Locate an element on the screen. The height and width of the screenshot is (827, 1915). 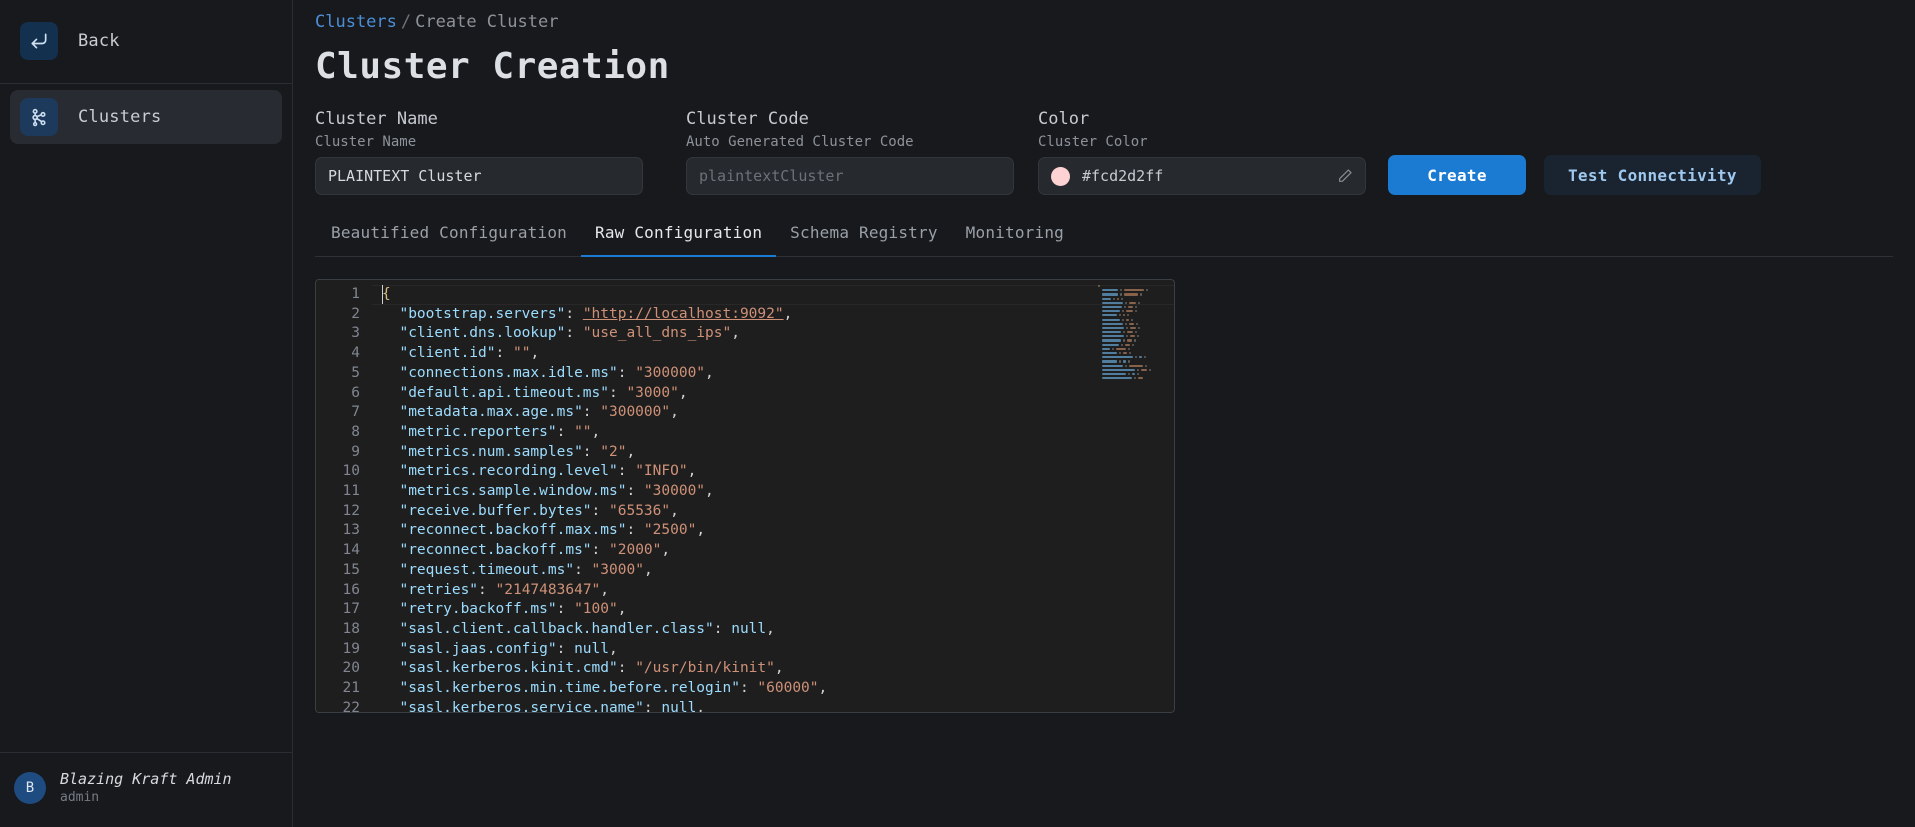
line-number: 16 is located at coordinates (351, 589).